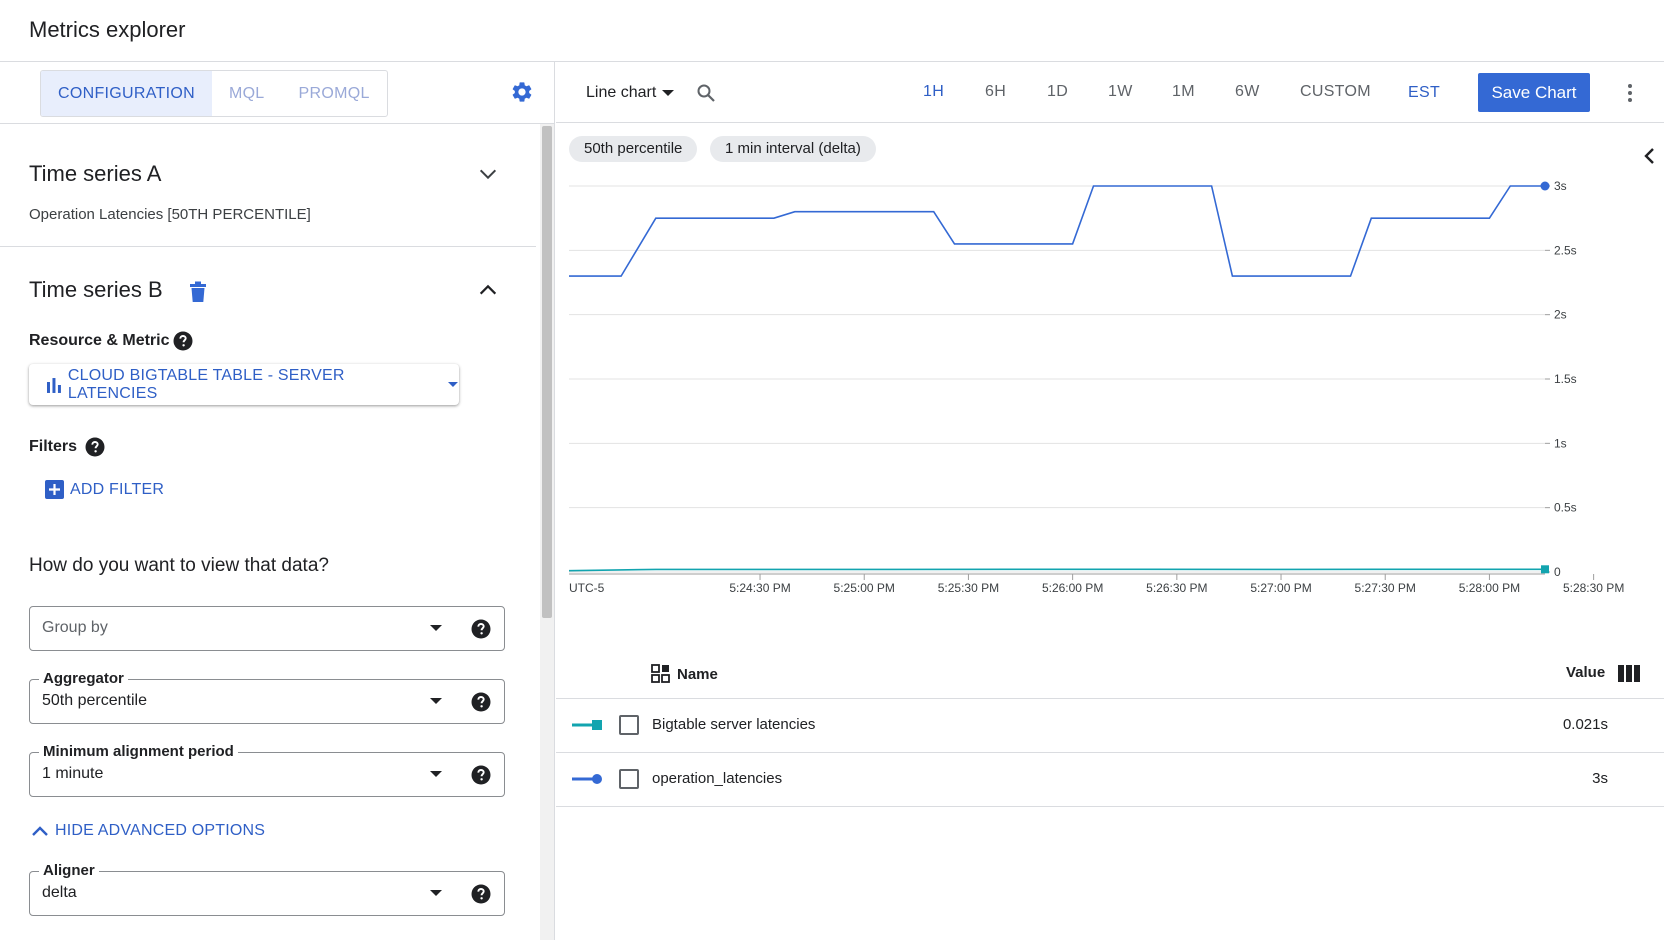 This screenshot has height=940, width=1664. Describe the element at coordinates (734, 724) in the screenshot. I see `series-name: Bigtable server latencies` at that location.